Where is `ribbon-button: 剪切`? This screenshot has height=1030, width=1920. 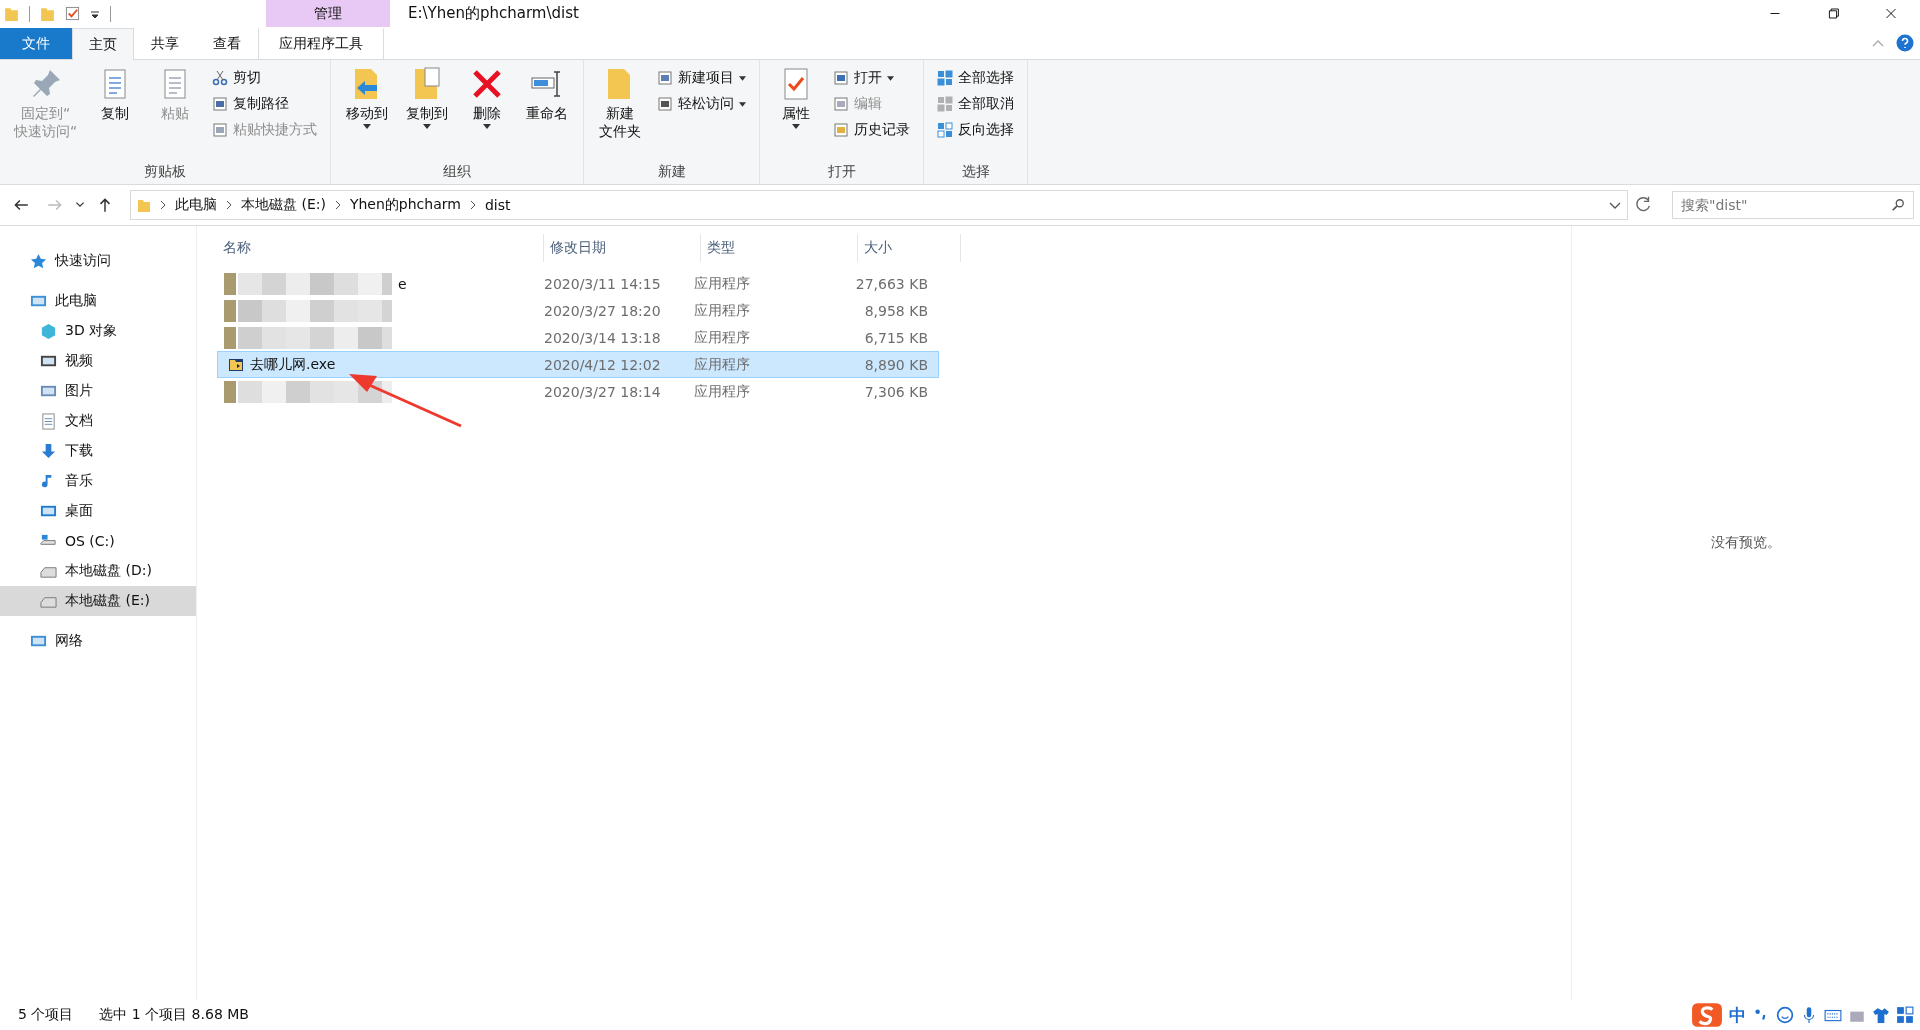
ribbon-button: 剪切 is located at coordinates (265, 78).